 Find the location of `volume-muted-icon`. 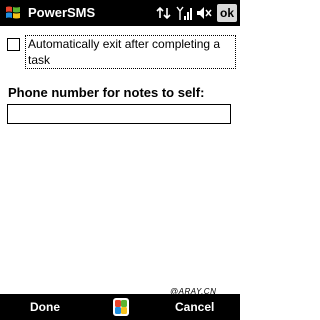

volume-muted-icon is located at coordinates (204, 13).